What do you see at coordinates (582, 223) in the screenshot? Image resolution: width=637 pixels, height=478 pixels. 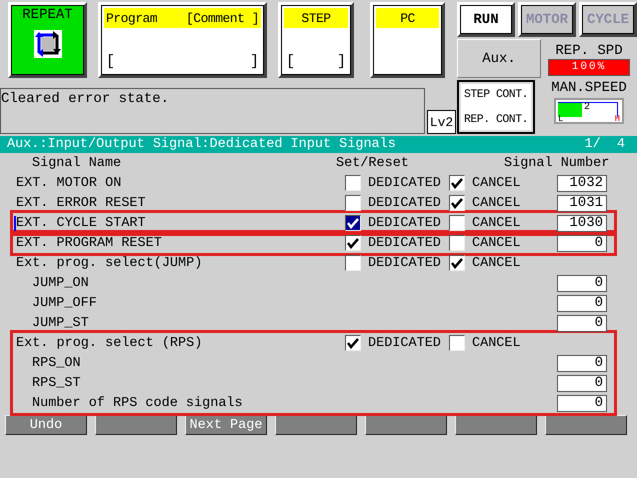 I see `signal-number-field: 1030` at bounding box center [582, 223].